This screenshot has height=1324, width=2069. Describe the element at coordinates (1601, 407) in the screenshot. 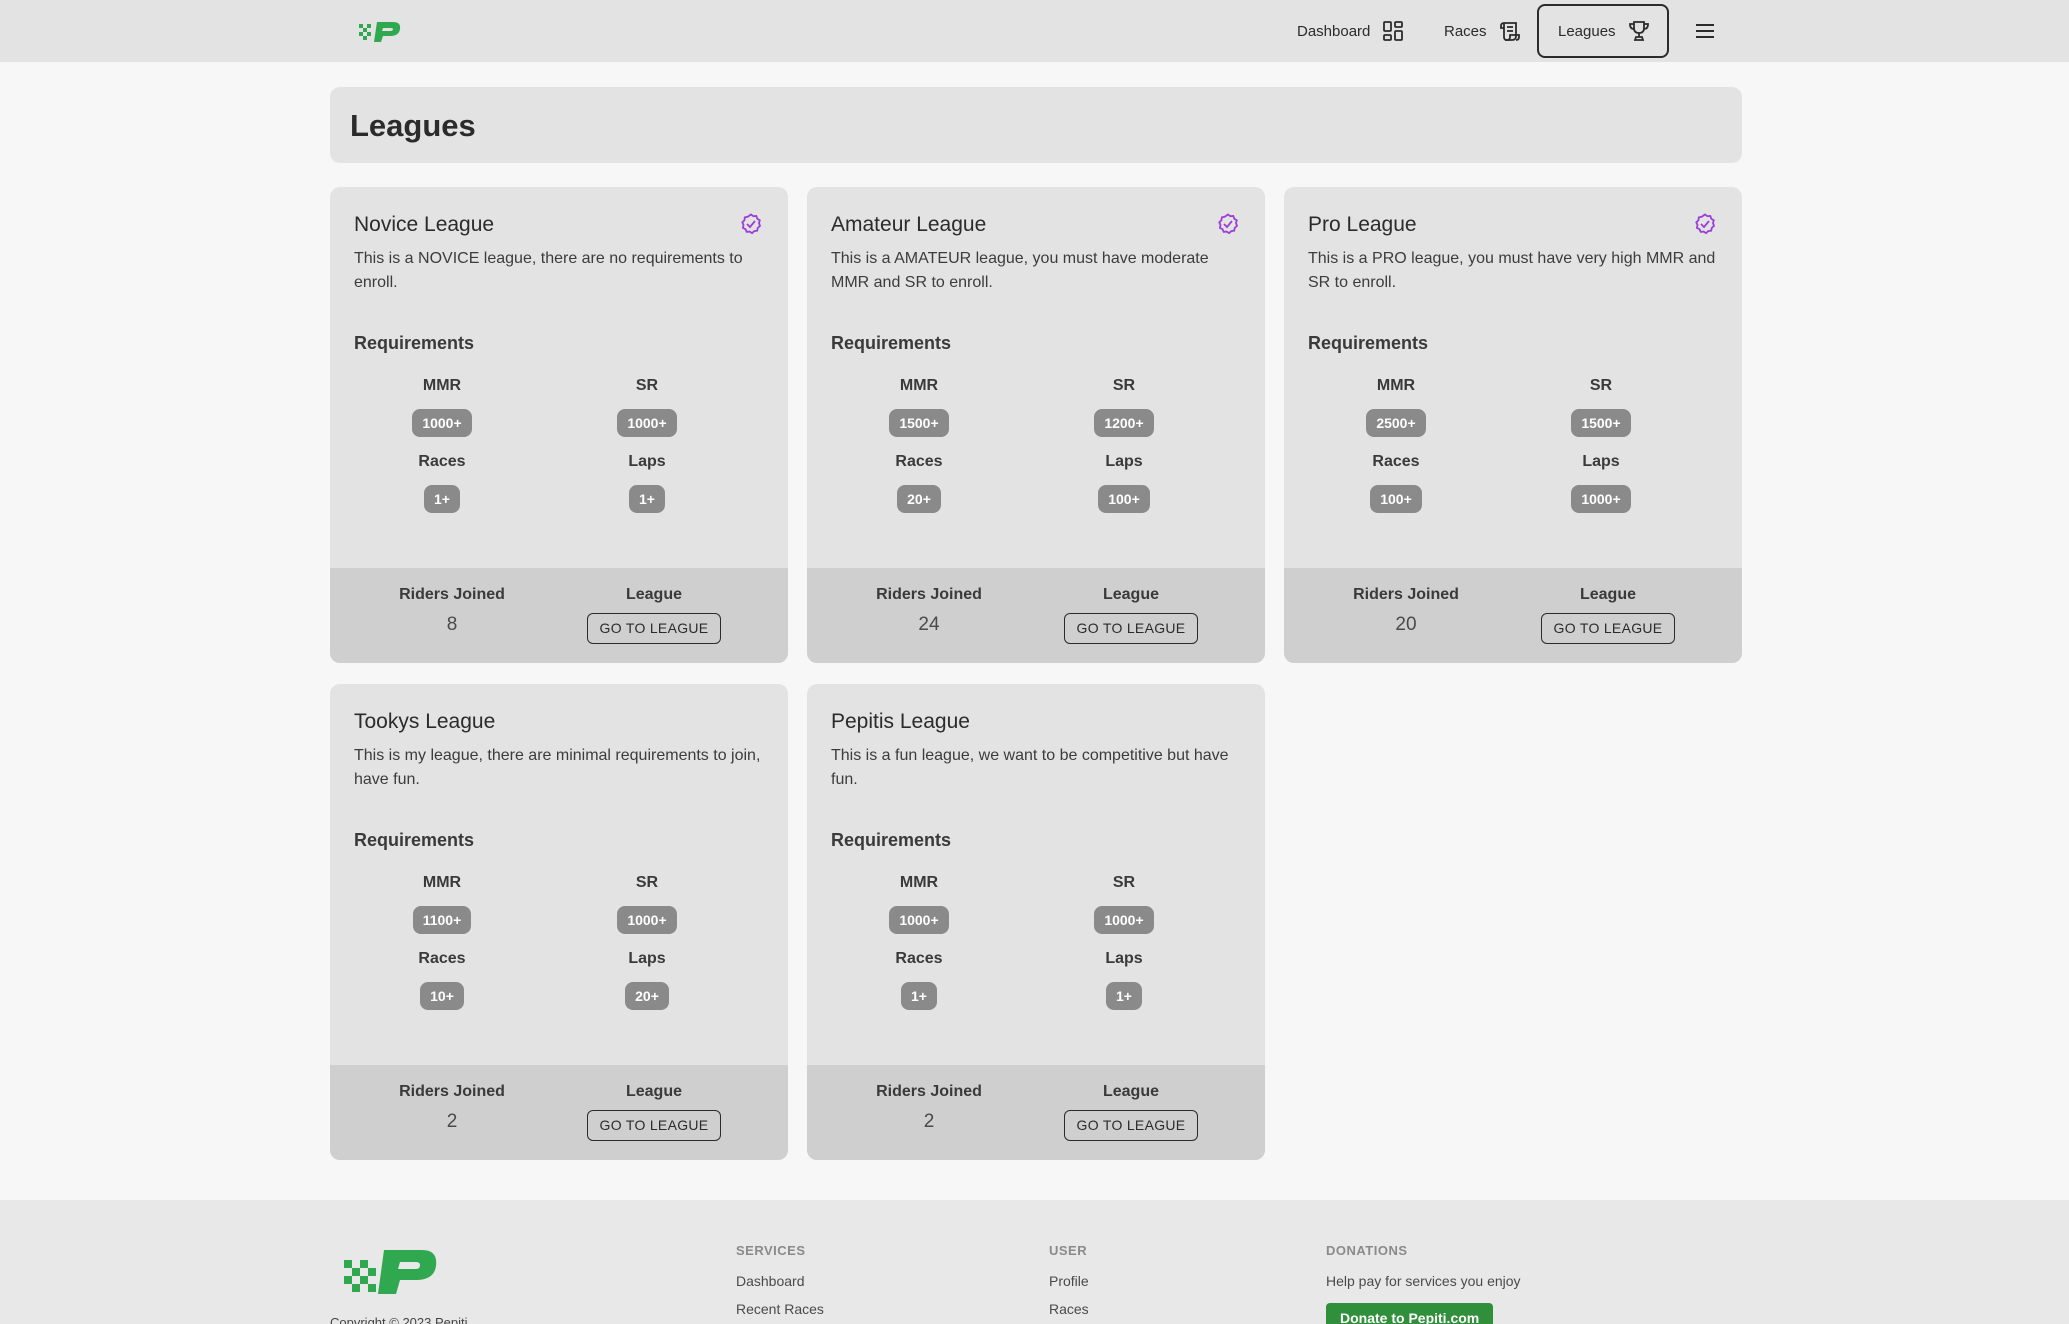

I see `requirement-sr: SR 1500+` at that location.